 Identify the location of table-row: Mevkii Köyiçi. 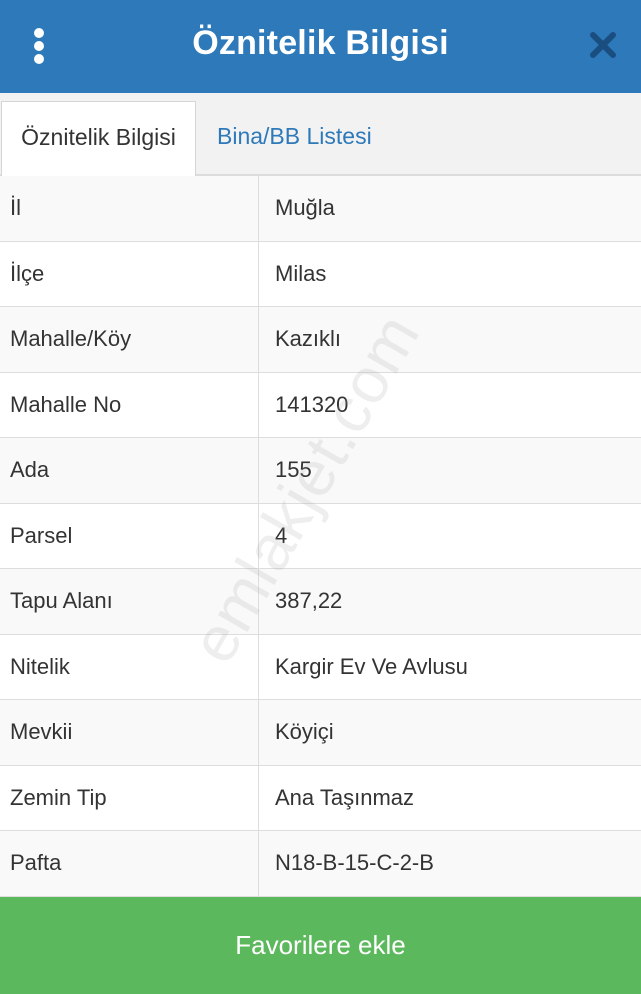
(320, 733).